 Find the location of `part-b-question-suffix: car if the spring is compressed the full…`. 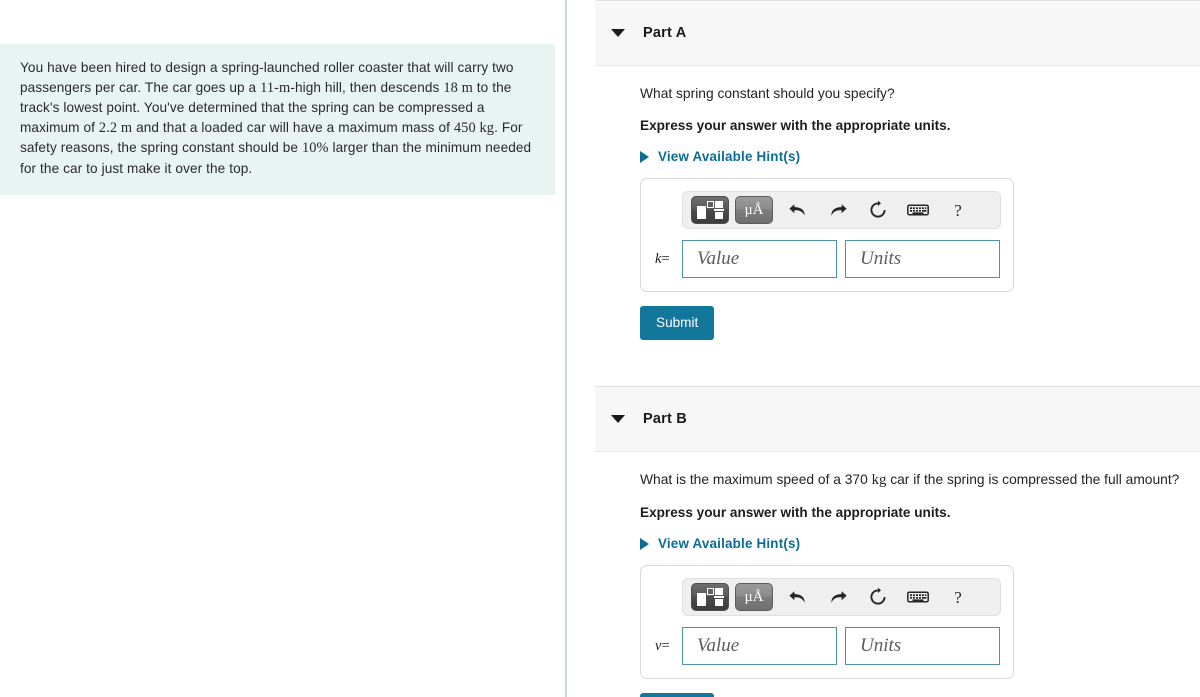

part-b-question-suffix: car if the spring is compressed the full… is located at coordinates (1033, 479).